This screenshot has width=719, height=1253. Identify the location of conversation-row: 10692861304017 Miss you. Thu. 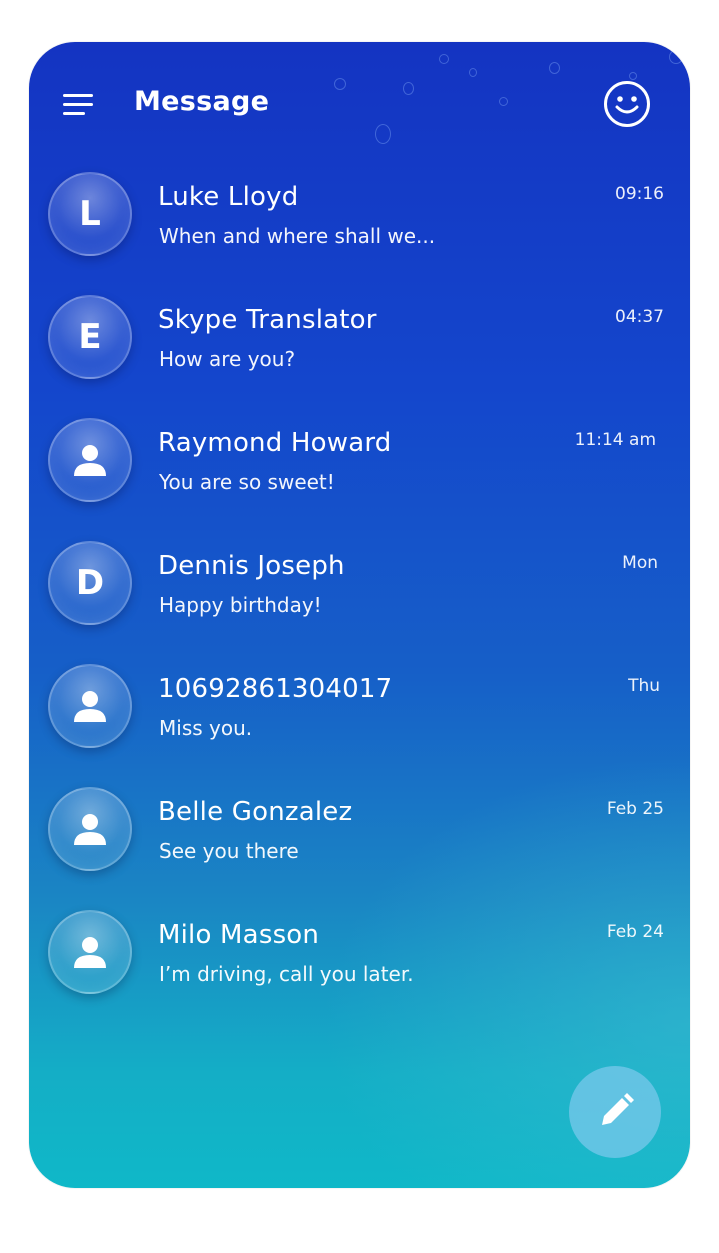
(359, 723).